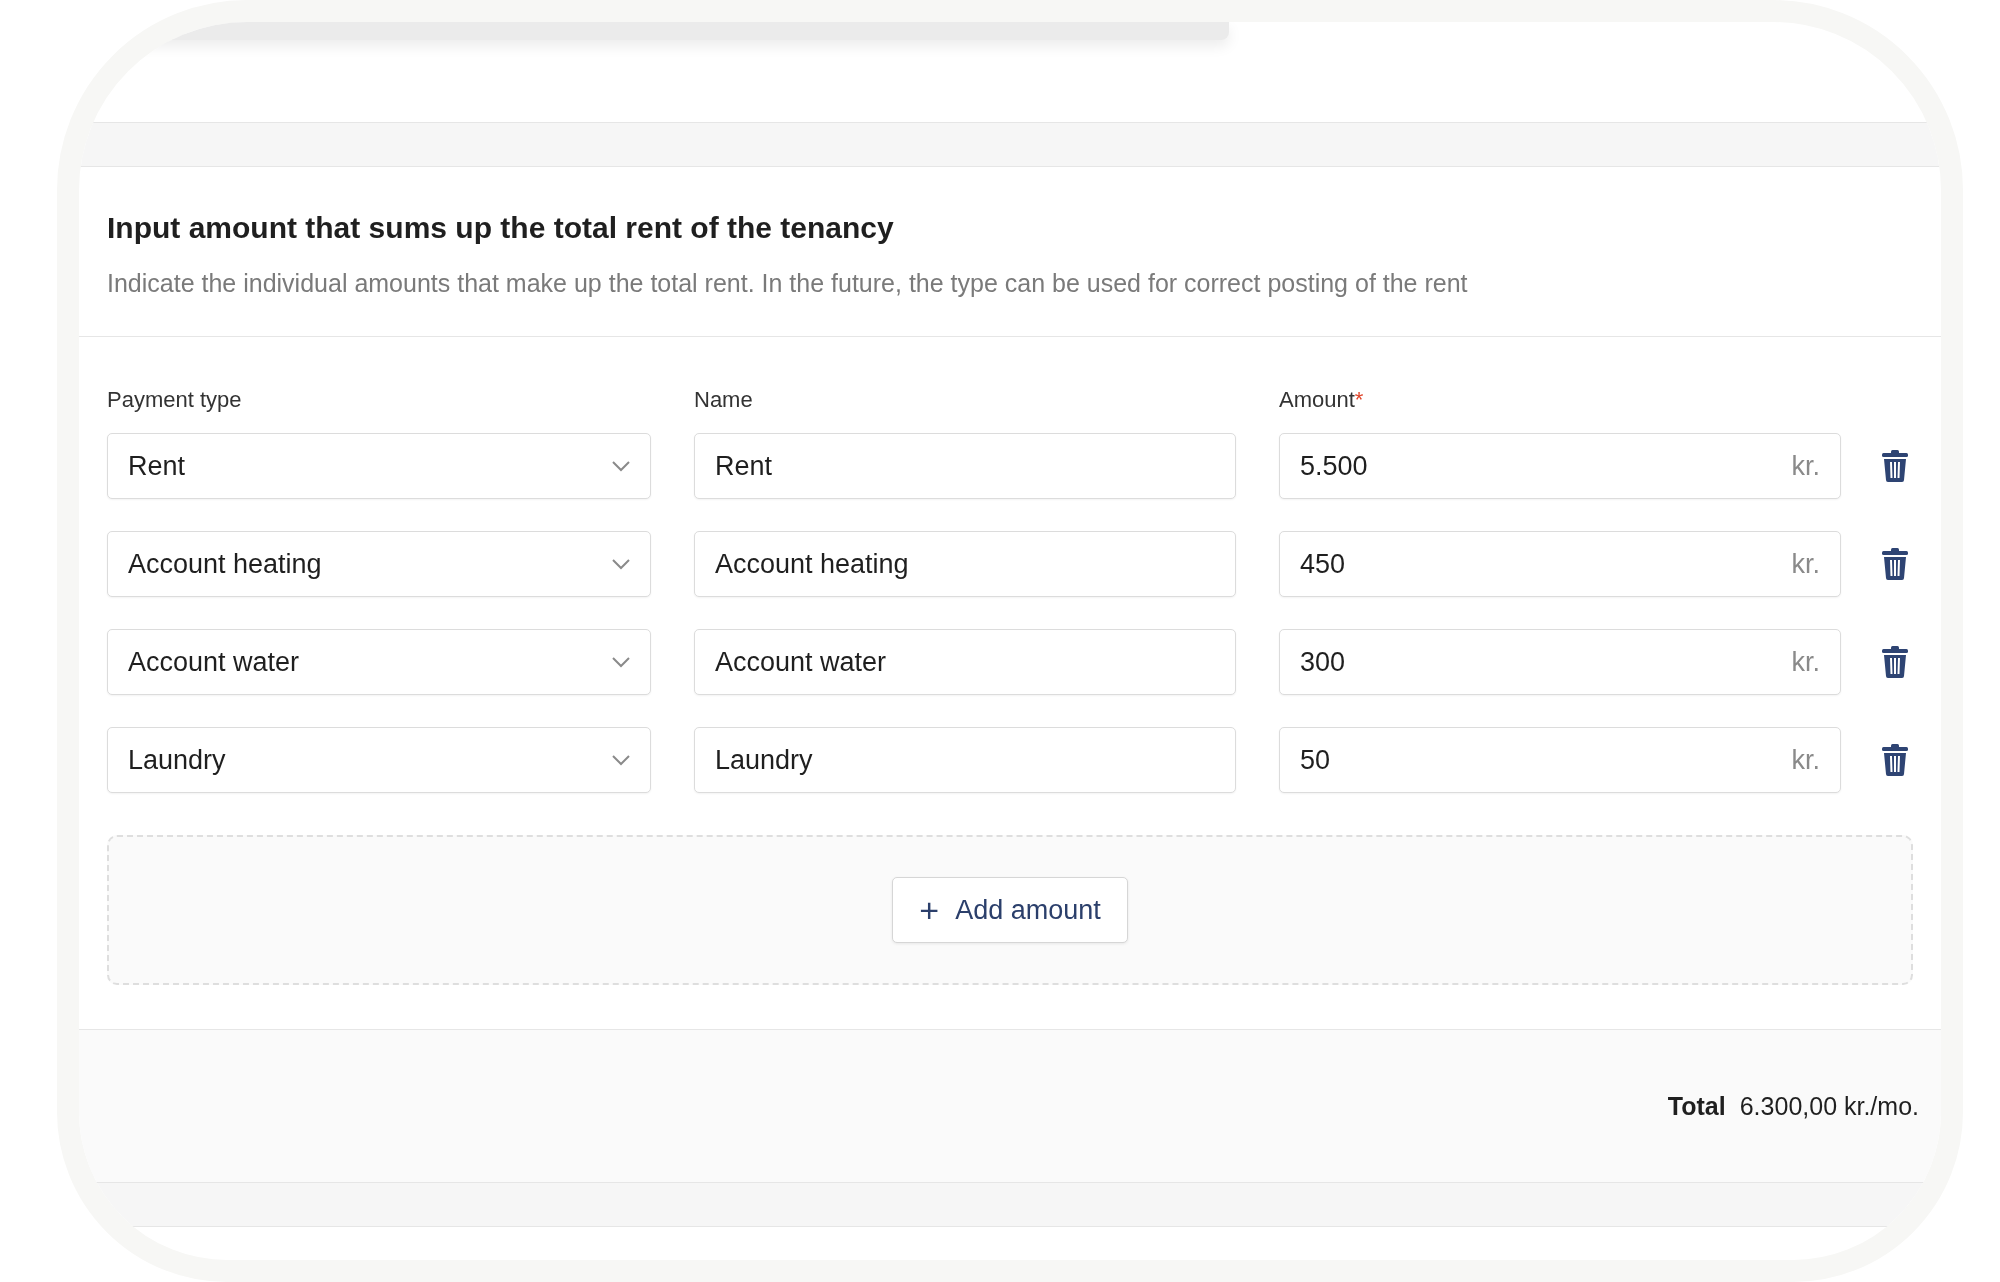  Describe the element at coordinates (723, 400) in the screenshot. I see `column-label: Name` at that location.